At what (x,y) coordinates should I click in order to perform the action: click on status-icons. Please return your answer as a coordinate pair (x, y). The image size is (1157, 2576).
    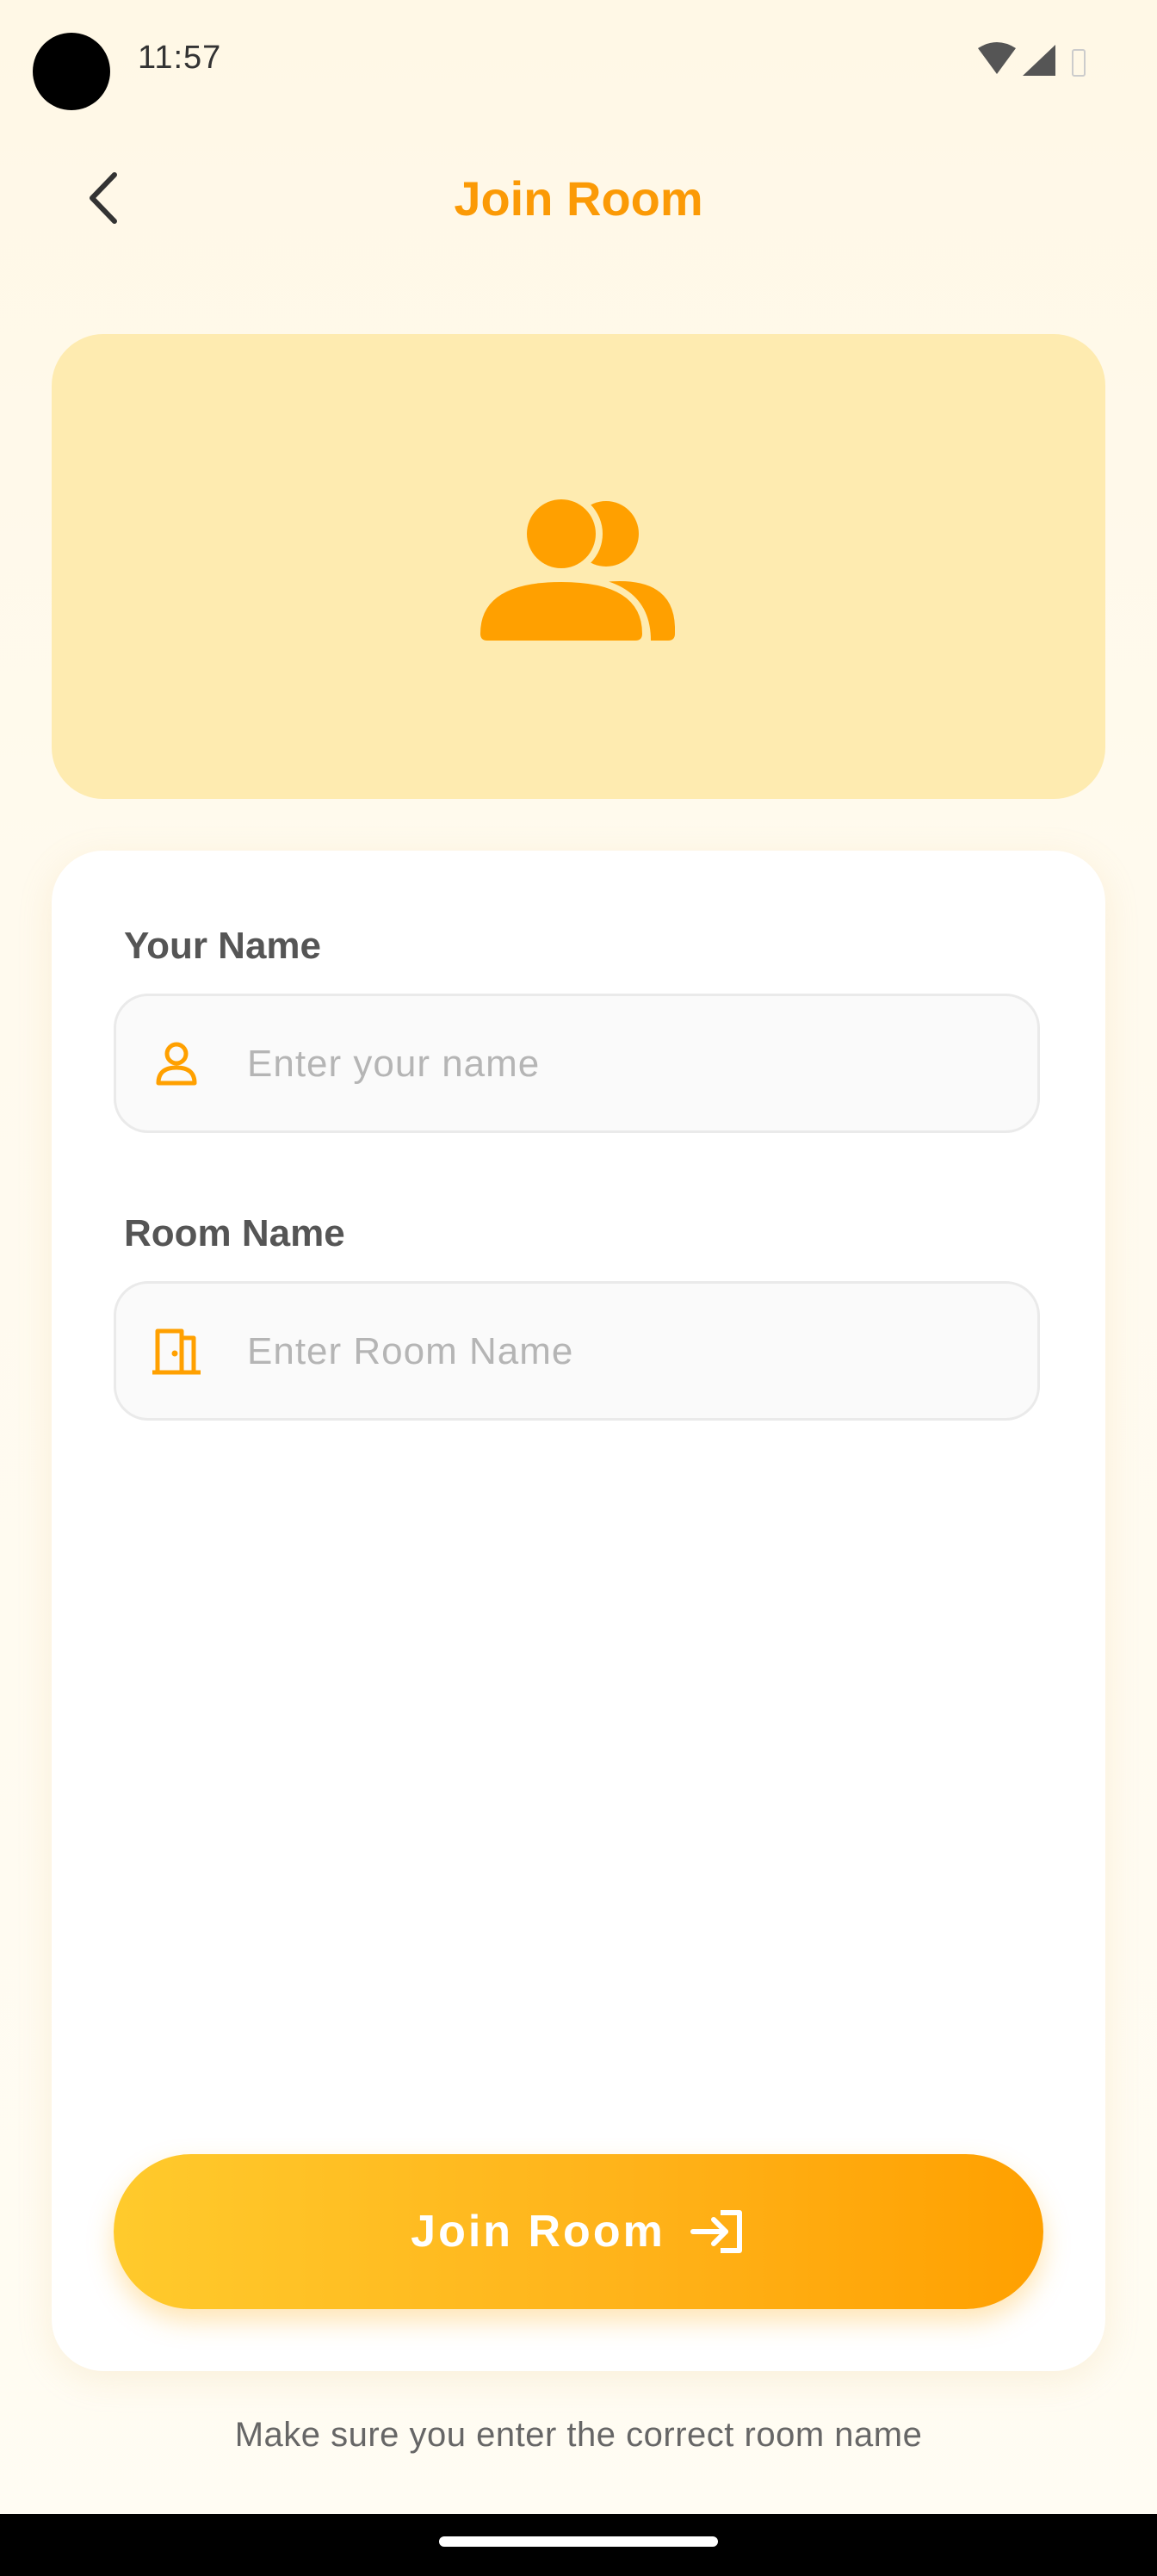
    Looking at the image, I should click on (1036, 60).